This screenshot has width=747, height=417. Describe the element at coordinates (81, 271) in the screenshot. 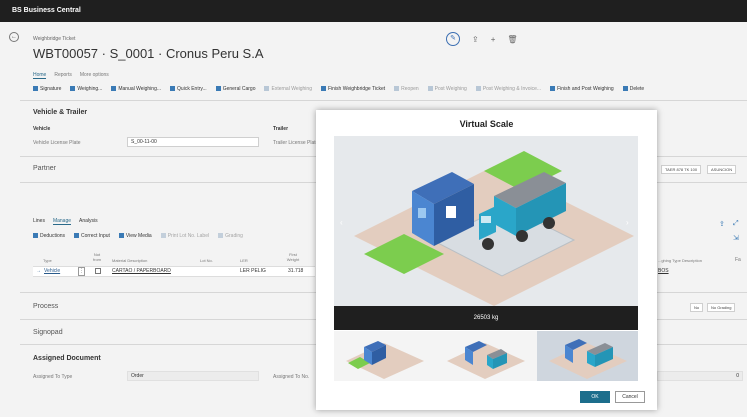

I see `row-menu-icon: ⋮` at that location.